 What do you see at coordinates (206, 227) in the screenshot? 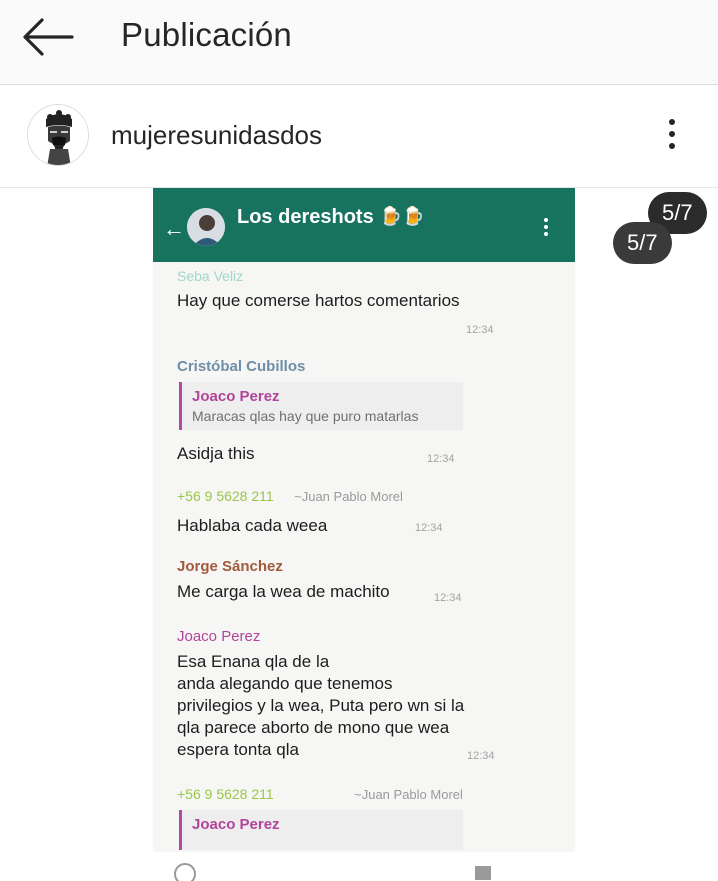
I see `group-avatar` at bounding box center [206, 227].